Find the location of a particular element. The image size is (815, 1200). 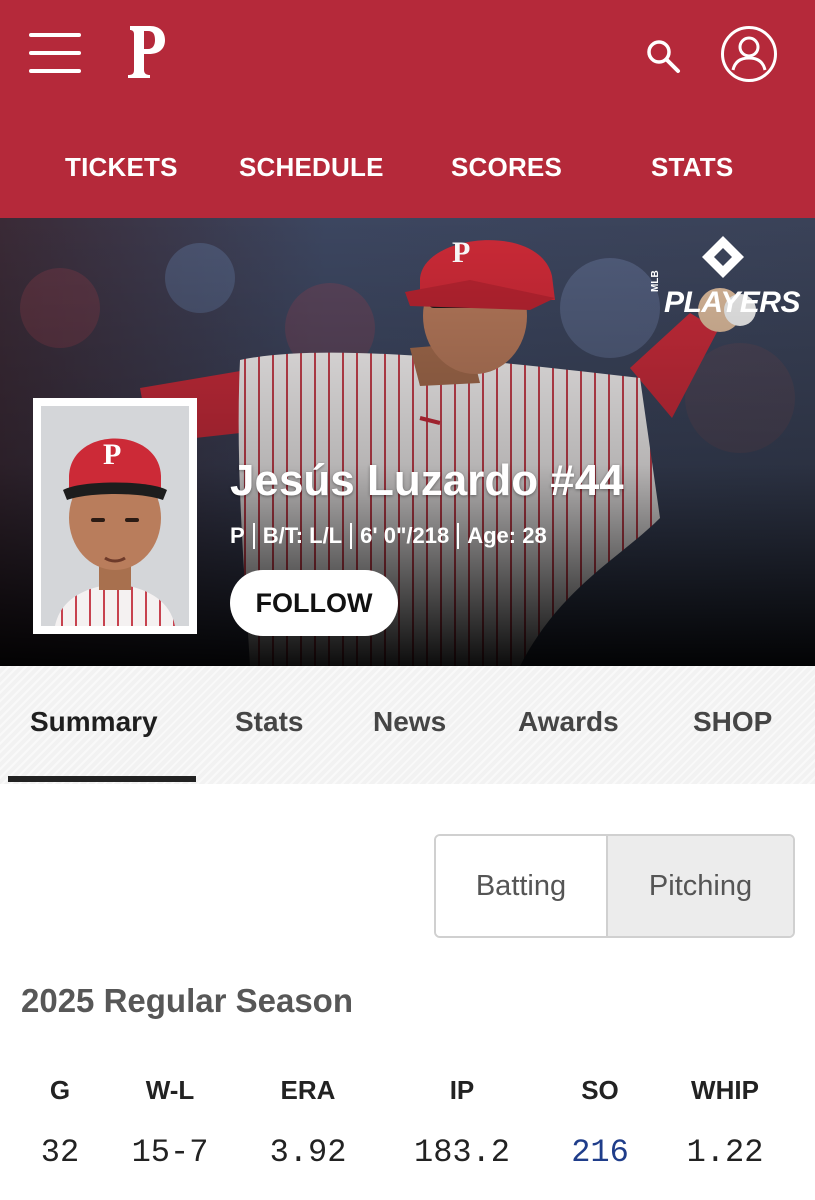

stat-header-ip: IP is located at coordinates (462, 1090).